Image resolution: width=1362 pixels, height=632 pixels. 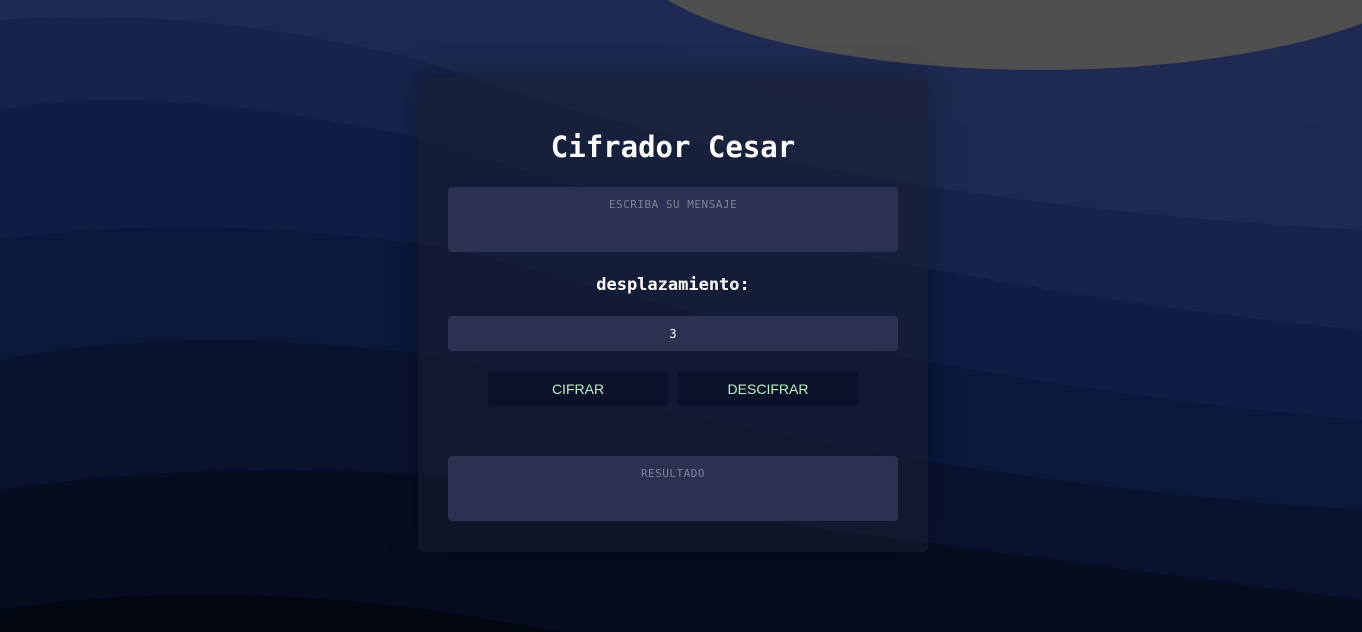 What do you see at coordinates (578, 388) in the screenshot?
I see `cipher-button: CIFRAR` at bounding box center [578, 388].